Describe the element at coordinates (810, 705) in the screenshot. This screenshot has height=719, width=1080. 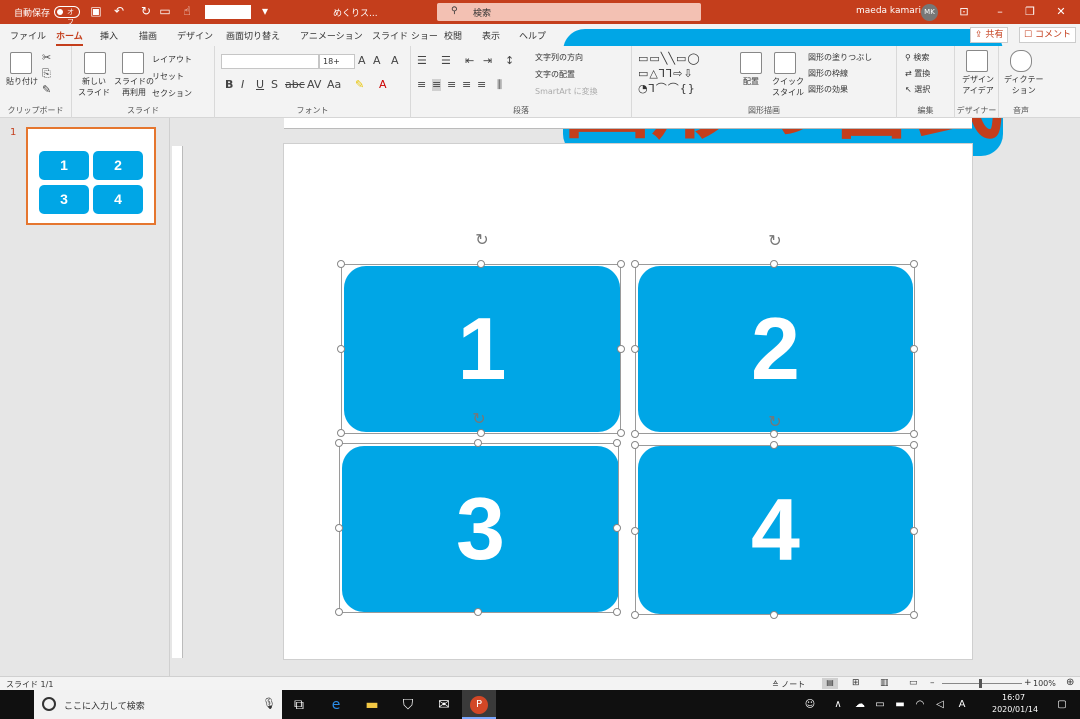
I see `people-icon: ☺` at that location.